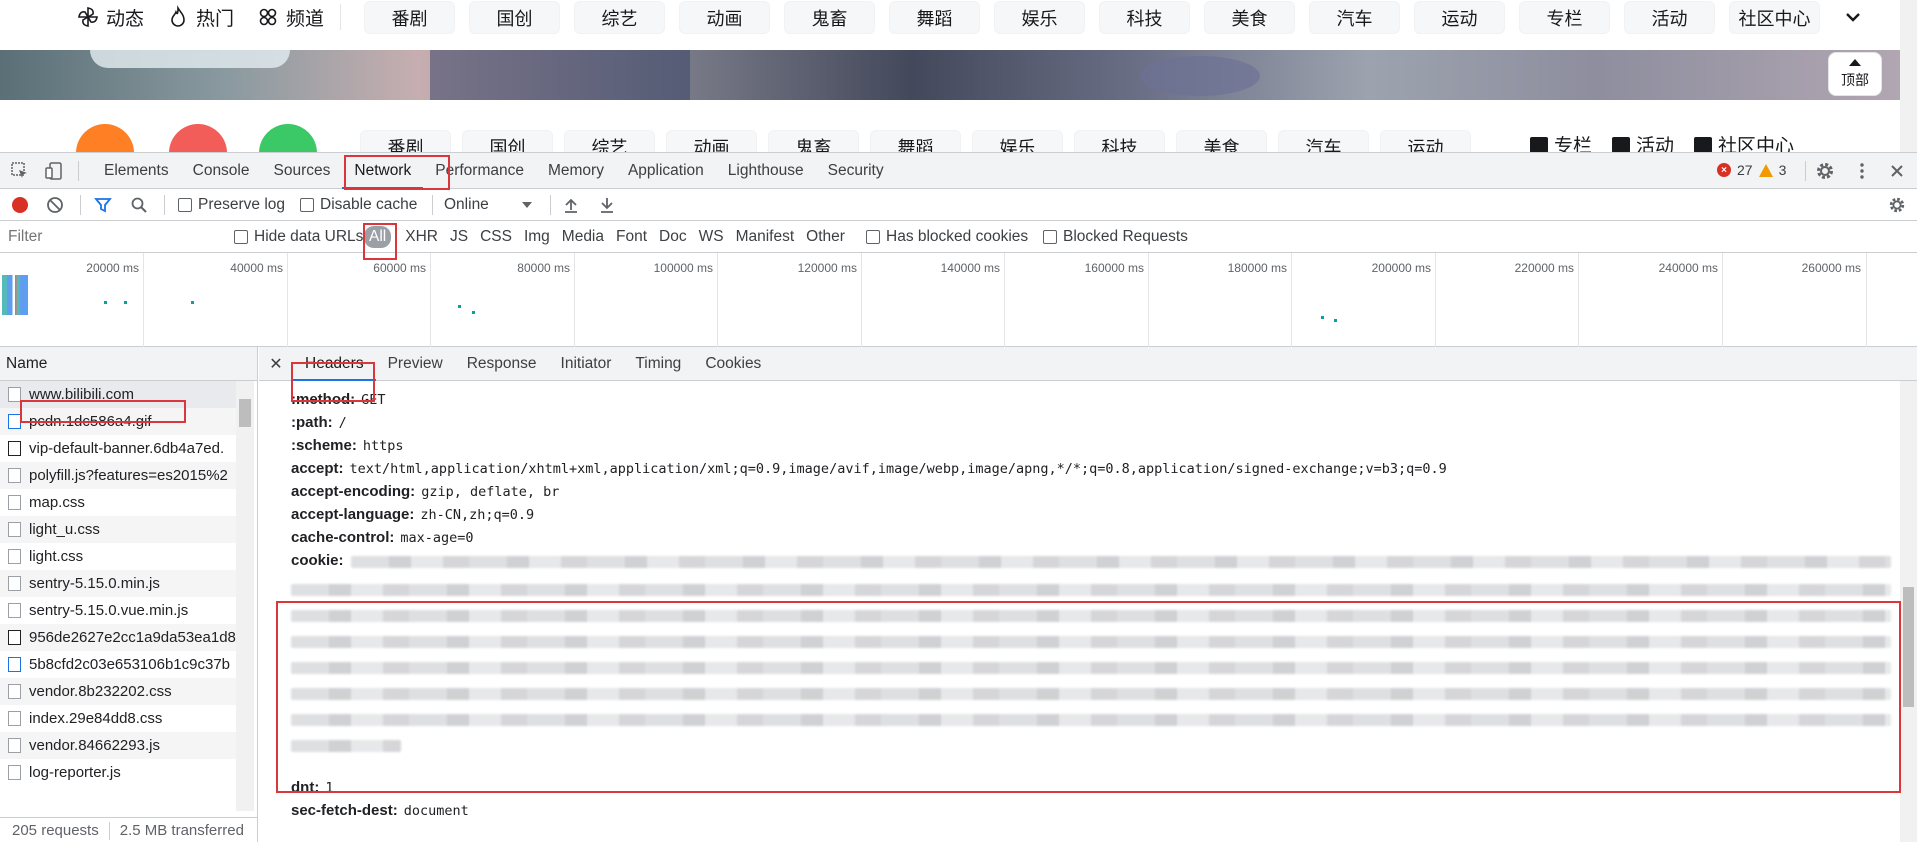 The width and height of the screenshot is (1917, 842). Describe the element at coordinates (118, 421) in the screenshot. I see `request-row: pcdn.1dc586a4.gif` at that location.